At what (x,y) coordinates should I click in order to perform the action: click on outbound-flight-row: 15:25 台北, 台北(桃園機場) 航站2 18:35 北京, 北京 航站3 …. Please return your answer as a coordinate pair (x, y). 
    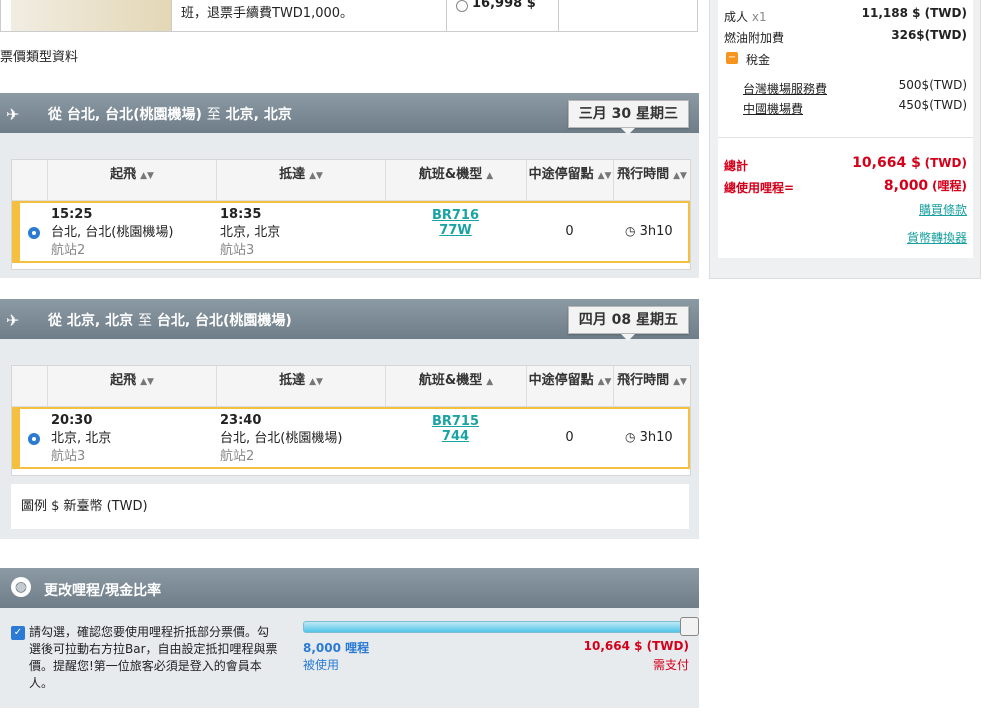
    Looking at the image, I should click on (351, 232).